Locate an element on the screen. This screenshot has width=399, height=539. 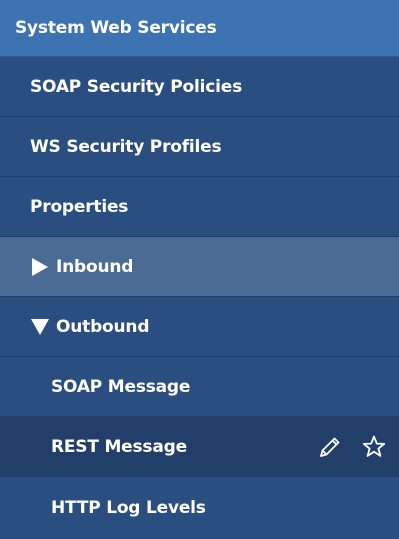
nav-item-label: Properties is located at coordinates (79, 206).